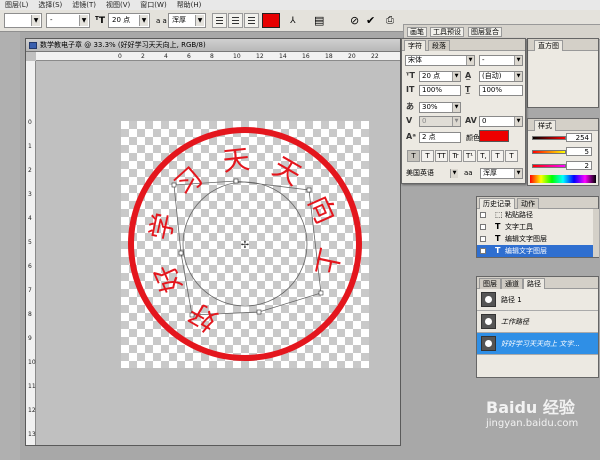 Image resolution: width=600 pixels, height=460 pixels. What do you see at coordinates (23, 20) in the screenshot?
I see `font-family-select: ▼` at bounding box center [23, 20].